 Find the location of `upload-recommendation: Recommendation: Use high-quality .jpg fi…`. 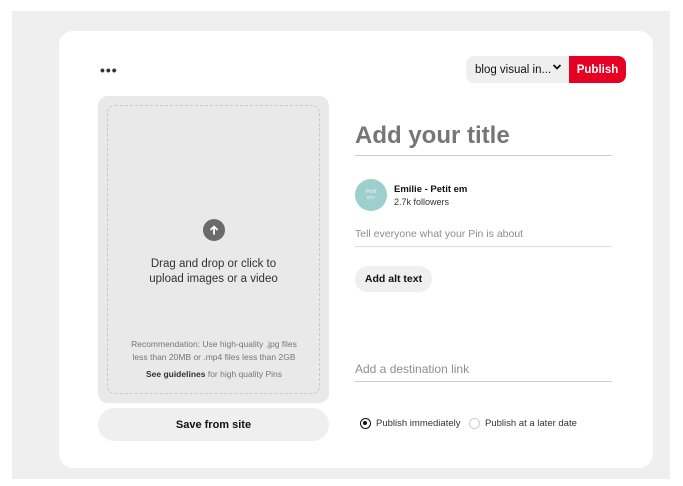

upload-recommendation: Recommendation: Use high-quality .jpg fi… is located at coordinates (214, 351).